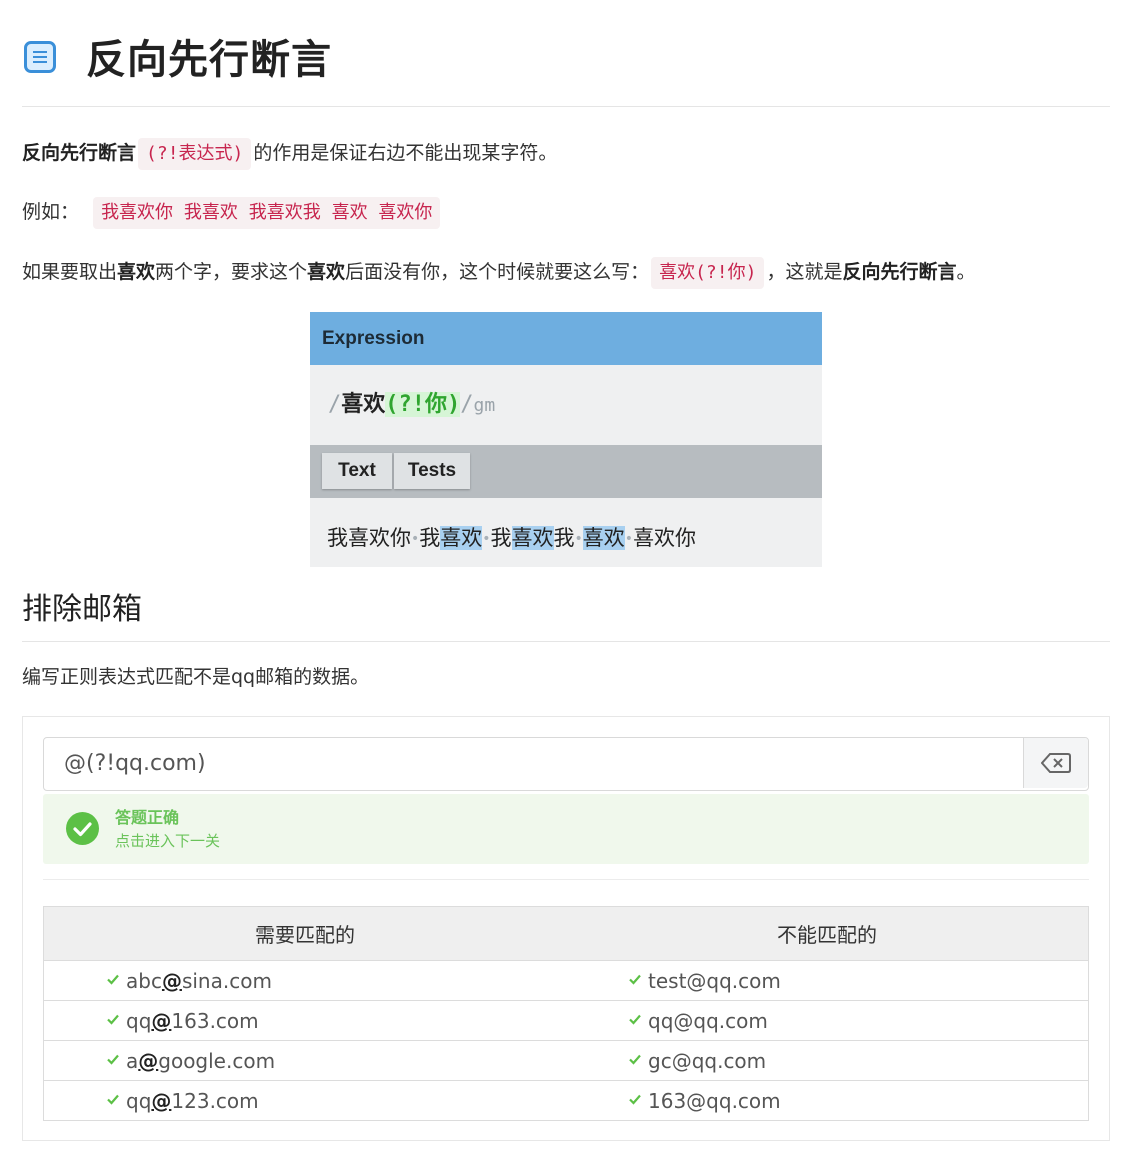 The height and width of the screenshot is (1155, 1137). What do you see at coordinates (707, 1061) in the screenshot?
I see `exclude-value: gc@qq.com` at bounding box center [707, 1061].